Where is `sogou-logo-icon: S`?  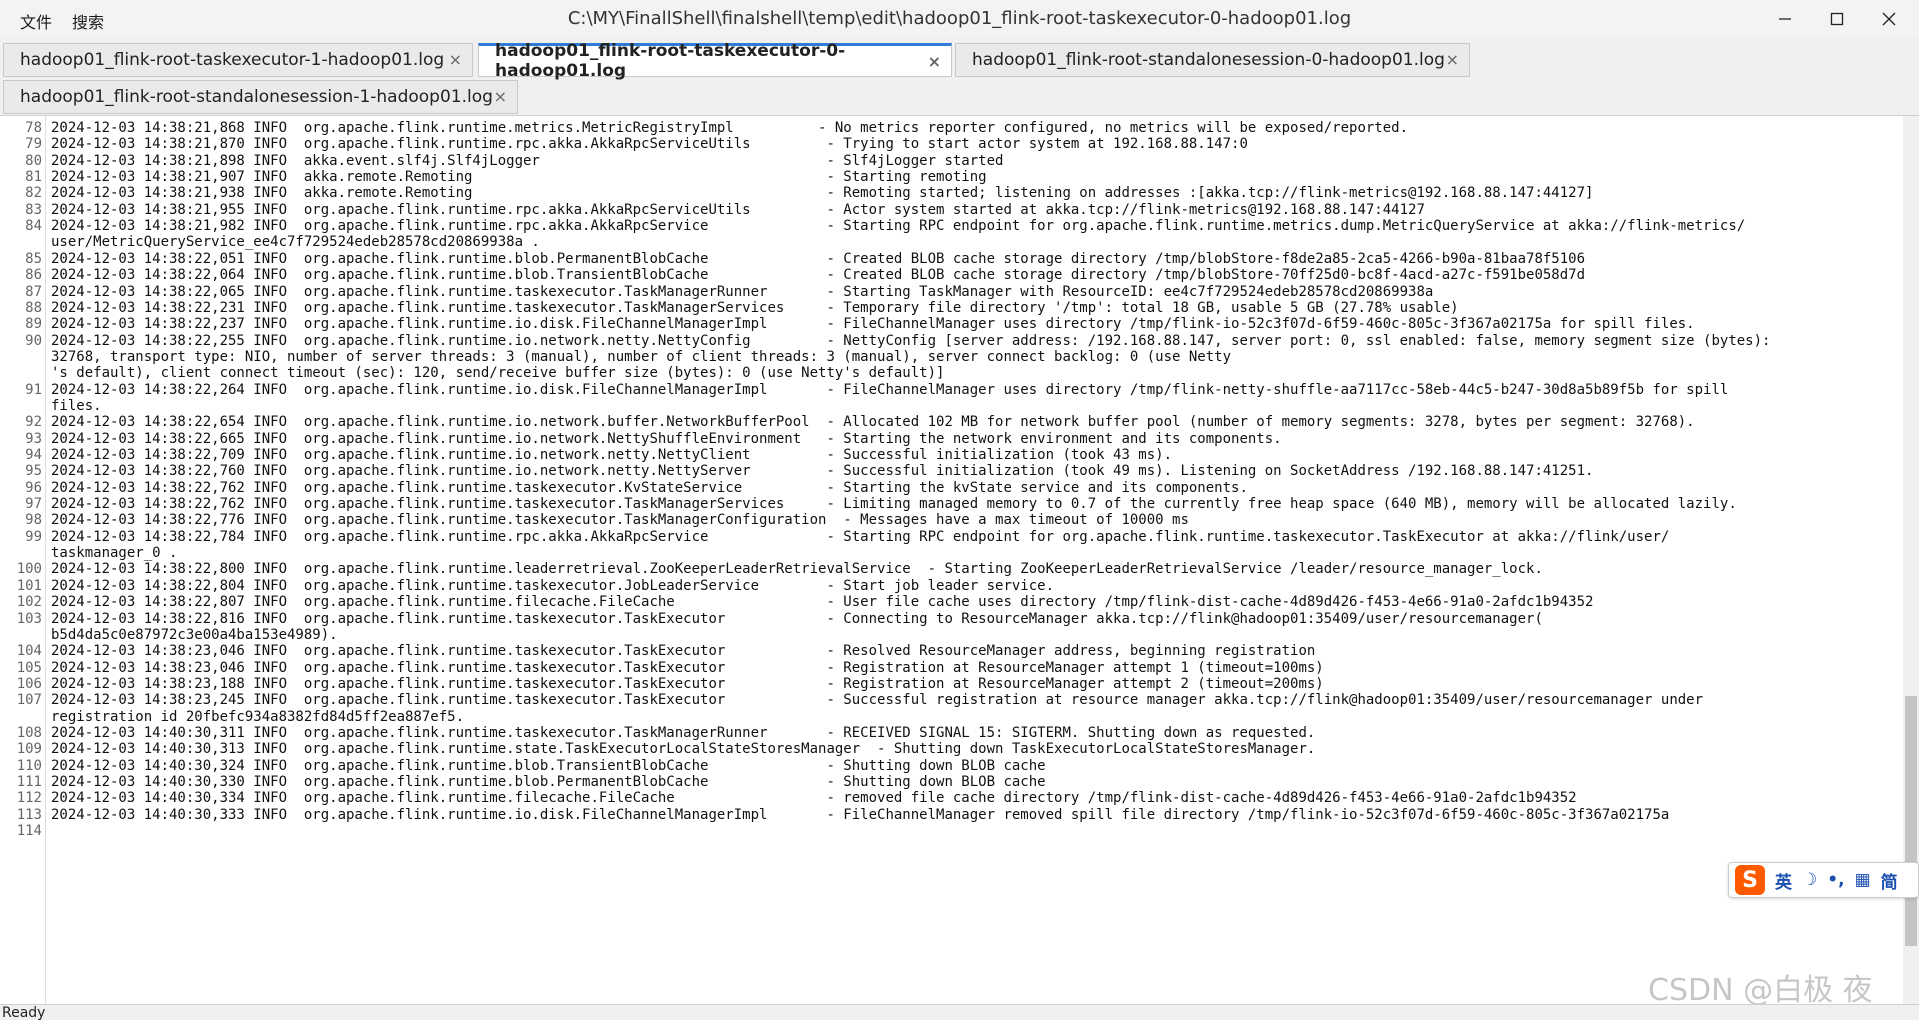
sogou-logo-icon: S is located at coordinates (1750, 880).